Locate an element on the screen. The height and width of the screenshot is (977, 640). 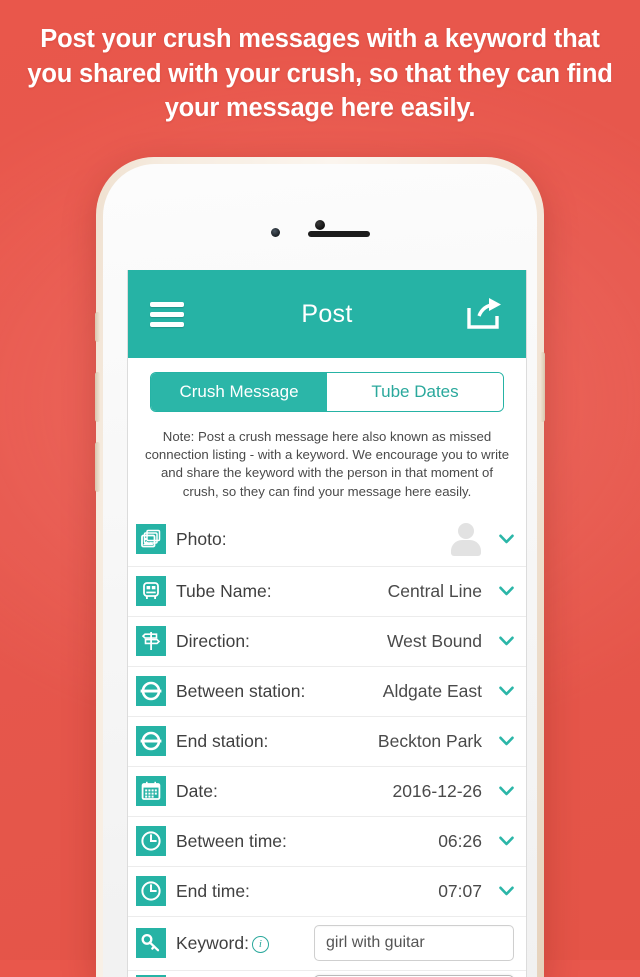
info-icon: i is located at coordinates (260, 944).